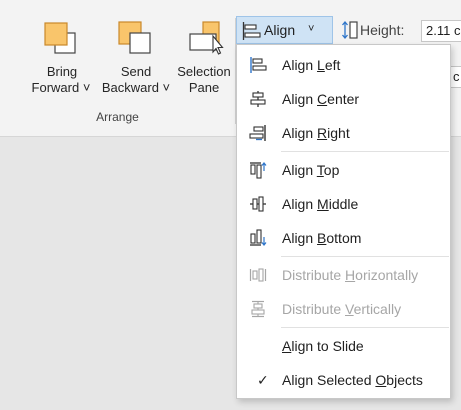  Describe the element at coordinates (62, 59) in the screenshot. I see `bring-forward-button: Bring Forward ˅` at that location.